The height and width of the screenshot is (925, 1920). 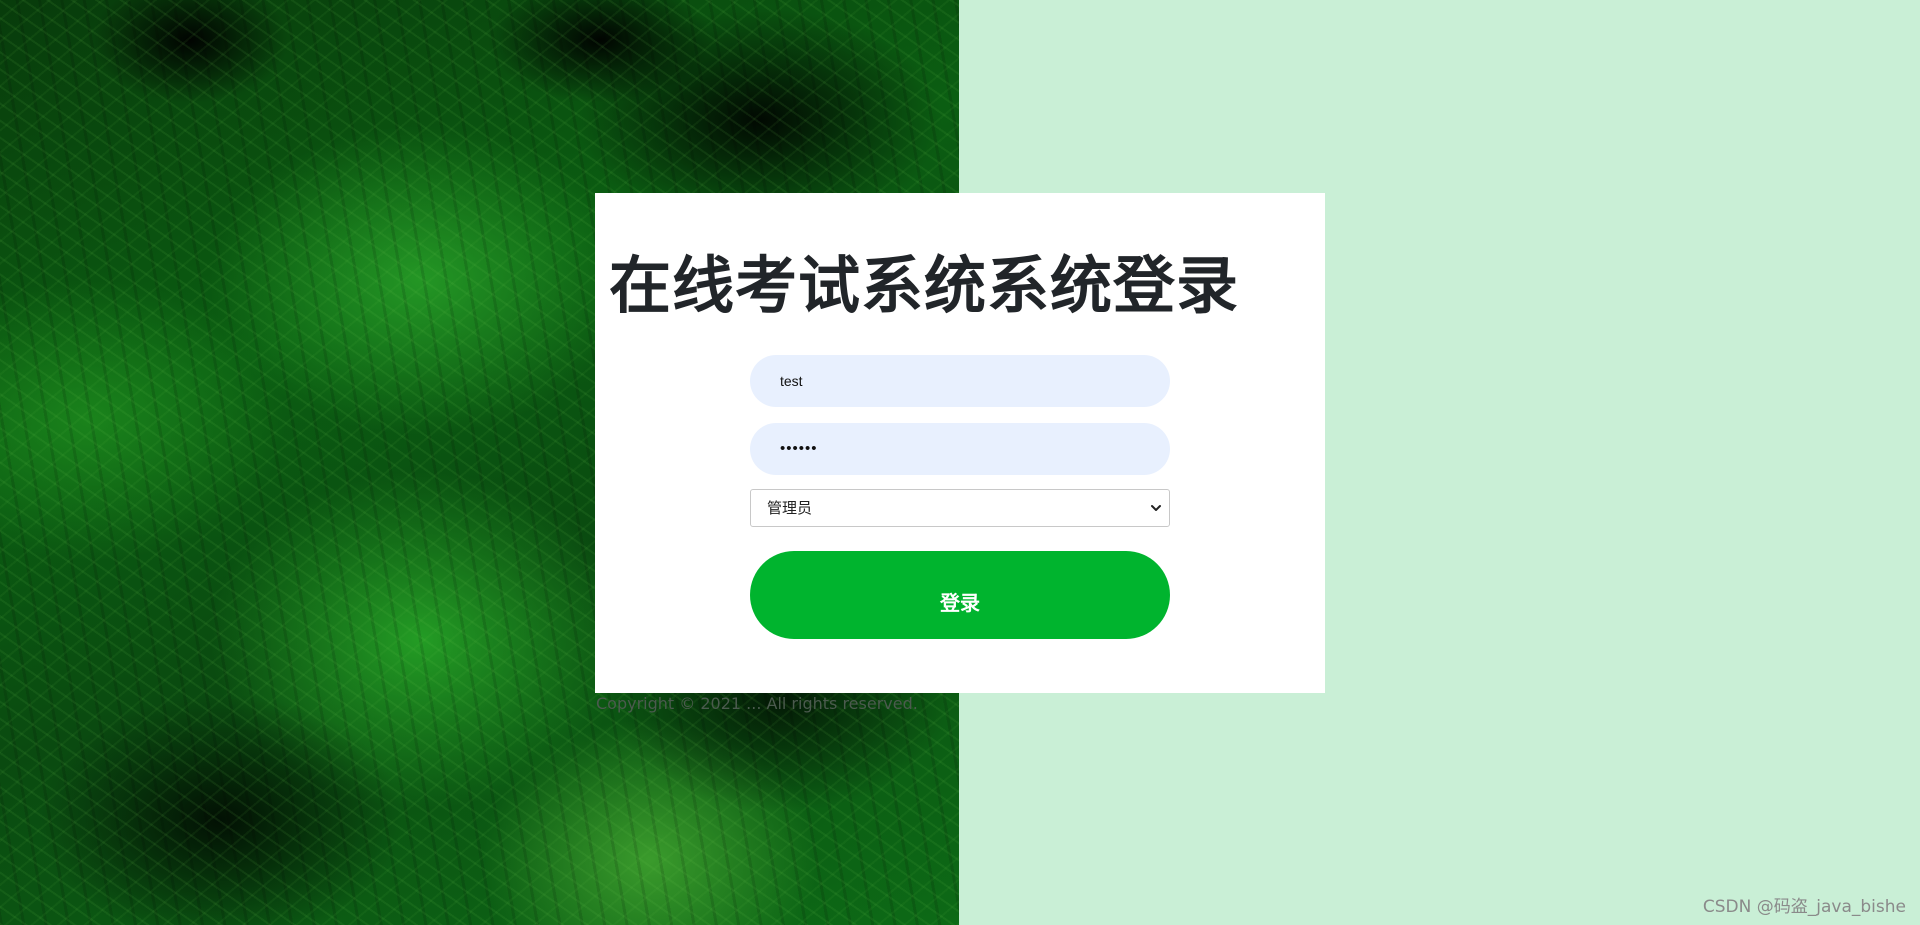 What do you see at coordinates (960, 381) in the screenshot?
I see `username-input` at bounding box center [960, 381].